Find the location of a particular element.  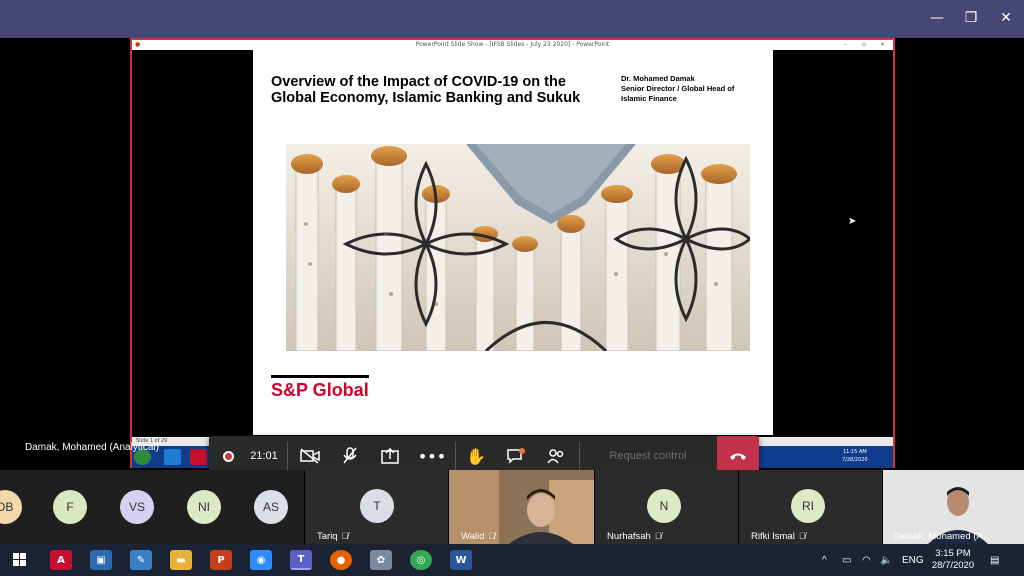

participant-name: Tariq 🎙̸ is located at coordinates (333, 536).